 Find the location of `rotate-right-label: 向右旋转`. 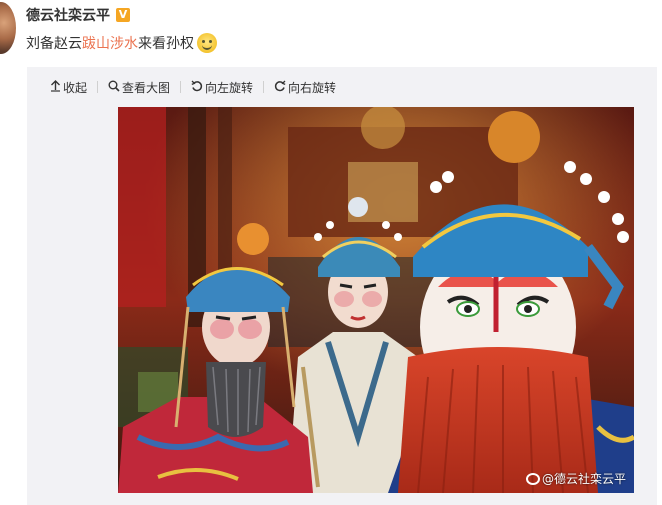

rotate-right-label: 向右旋转 is located at coordinates (312, 87).